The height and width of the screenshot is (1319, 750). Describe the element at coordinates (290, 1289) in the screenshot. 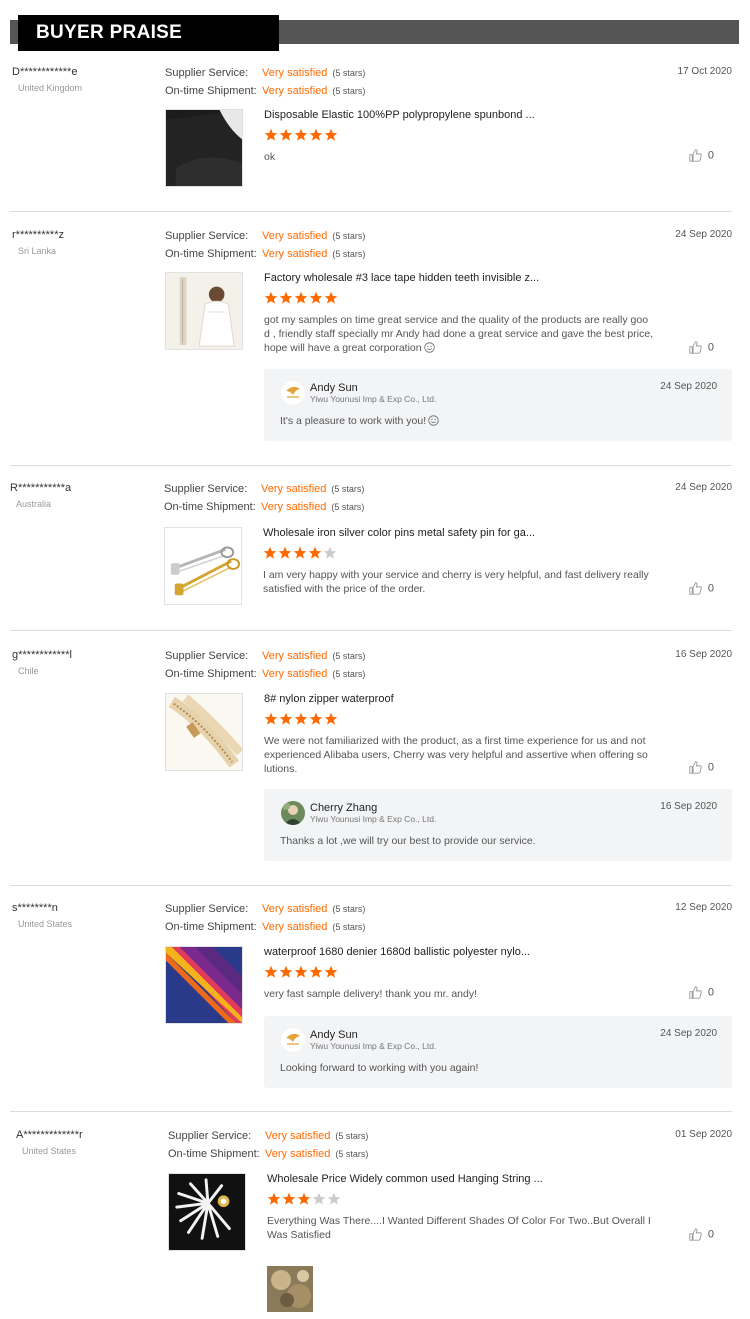

I see `review-photo` at that location.